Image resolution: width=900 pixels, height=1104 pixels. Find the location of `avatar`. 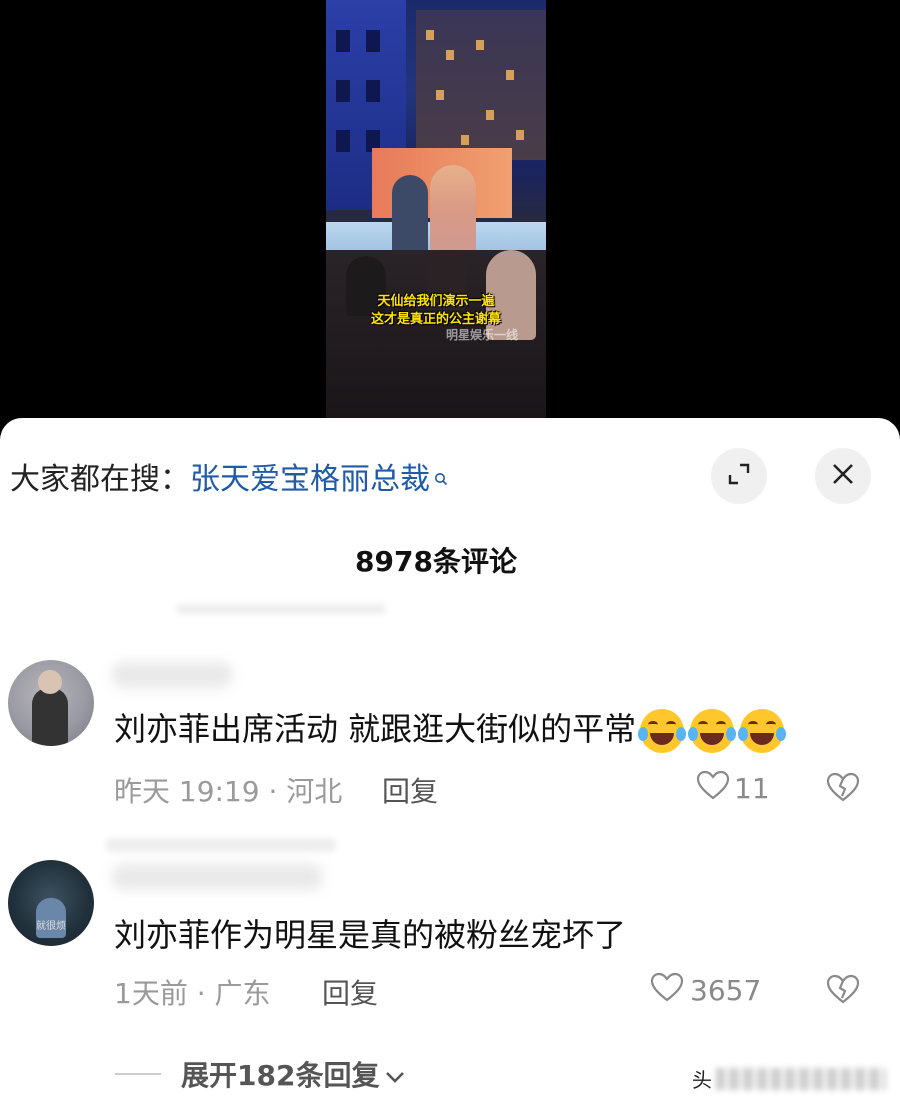

avatar is located at coordinates (51, 703).